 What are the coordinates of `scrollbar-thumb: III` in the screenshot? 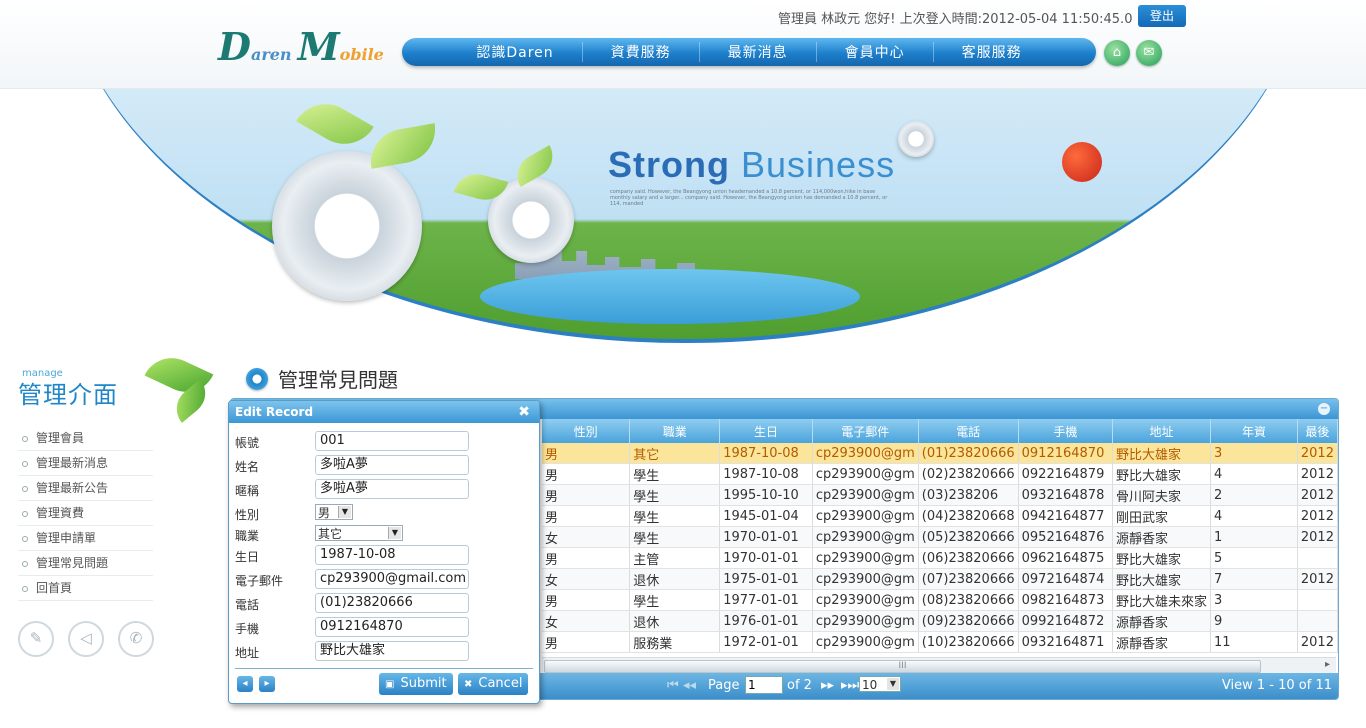 It's located at (902, 666).